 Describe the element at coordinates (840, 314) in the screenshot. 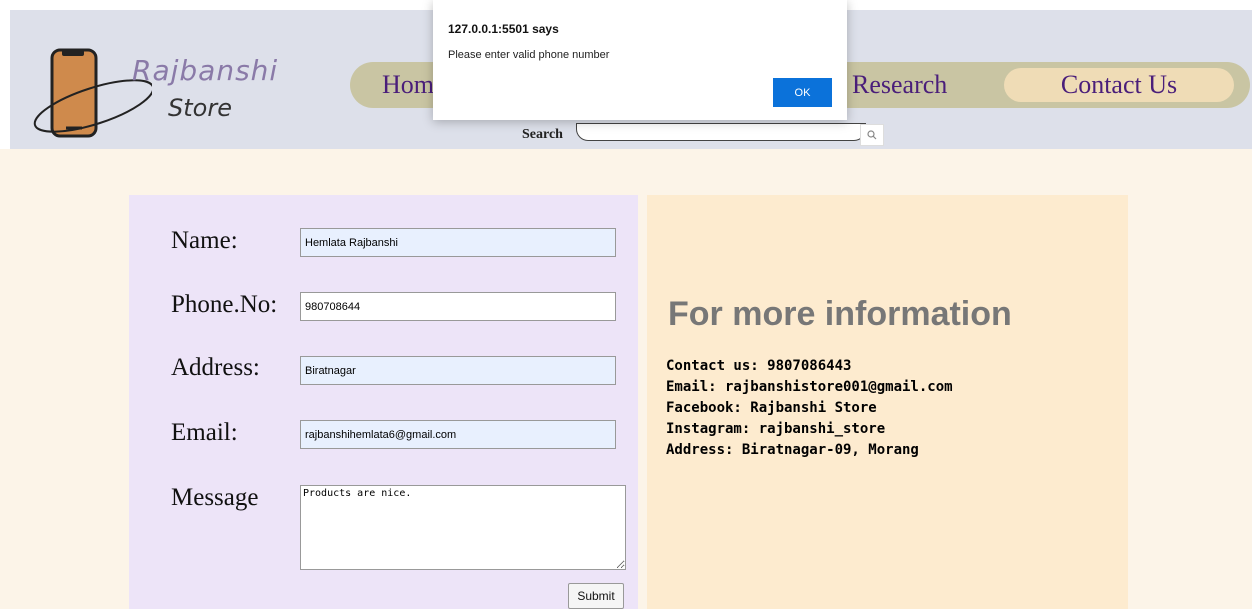

I see `info-title: For more information` at that location.